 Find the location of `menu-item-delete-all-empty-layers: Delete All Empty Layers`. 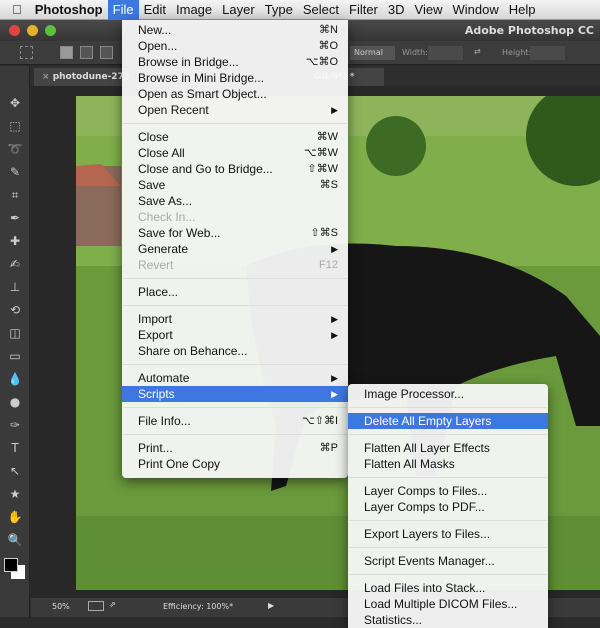

menu-item-delete-all-empty-layers: Delete All Empty Layers is located at coordinates (448, 421).